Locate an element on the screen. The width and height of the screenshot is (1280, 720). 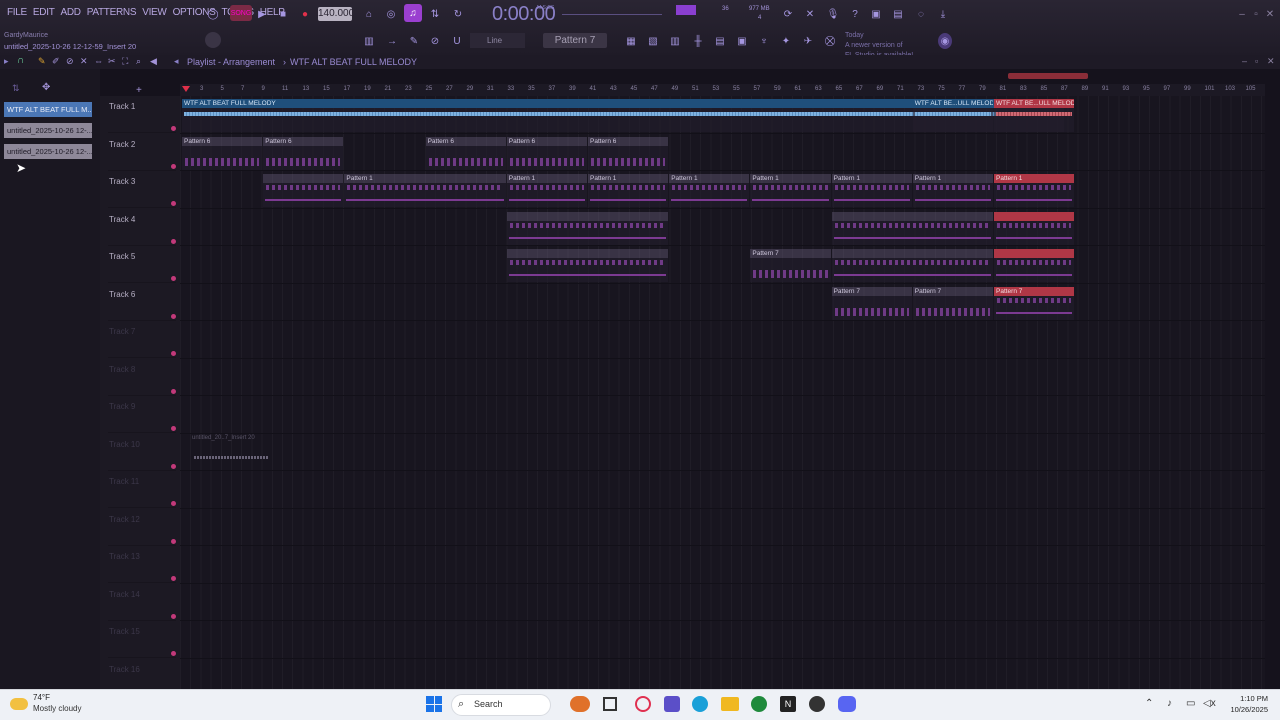
track-header: Track 6 is located at coordinates (142, 302).